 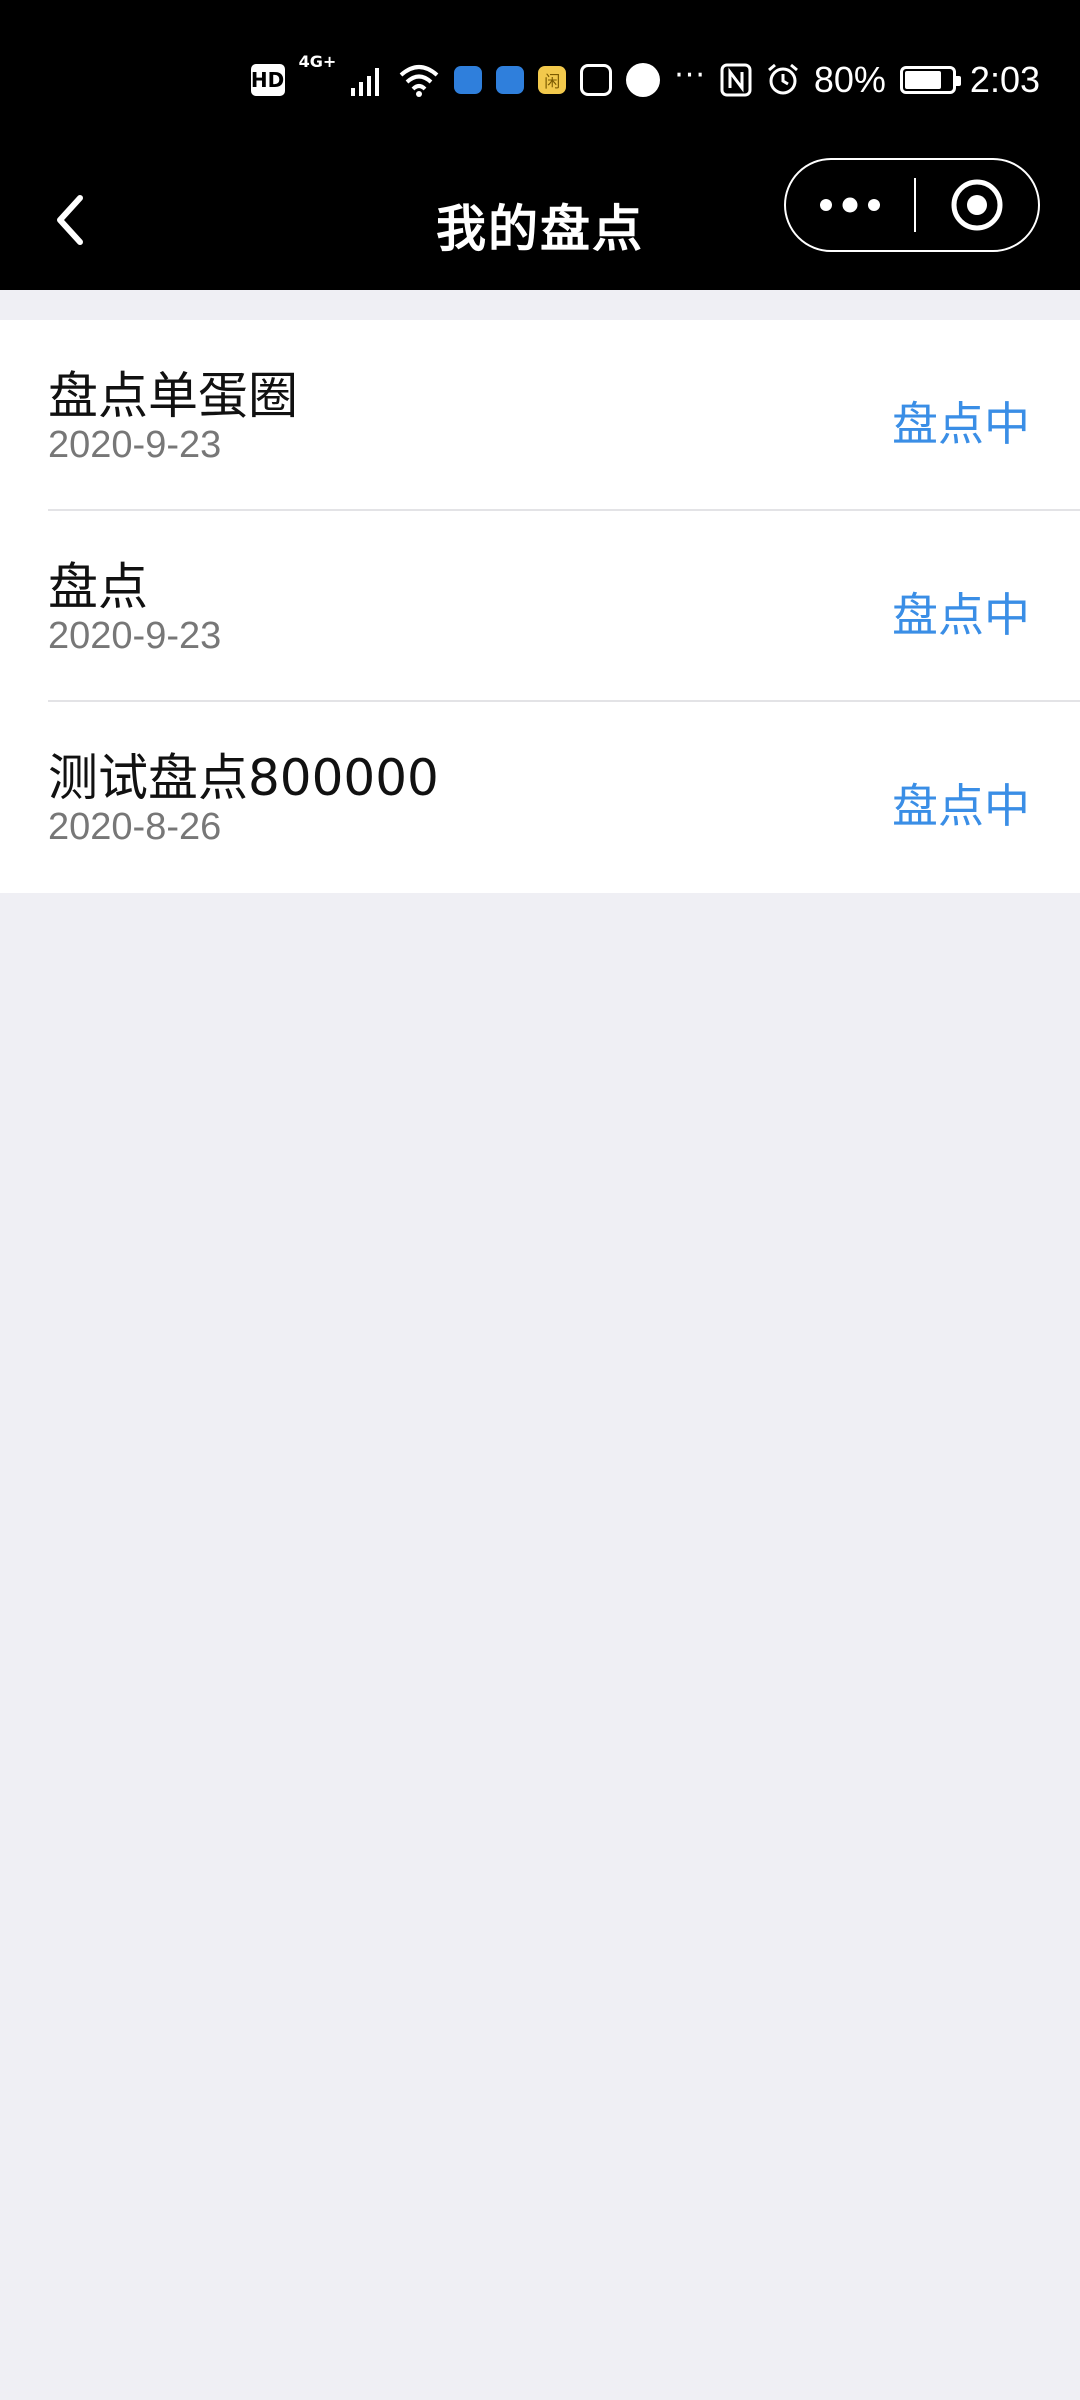 What do you see at coordinates (690, 75) in the screenshot?
I see `more-notifications-icon: ···` at bounding box center [690, 75].